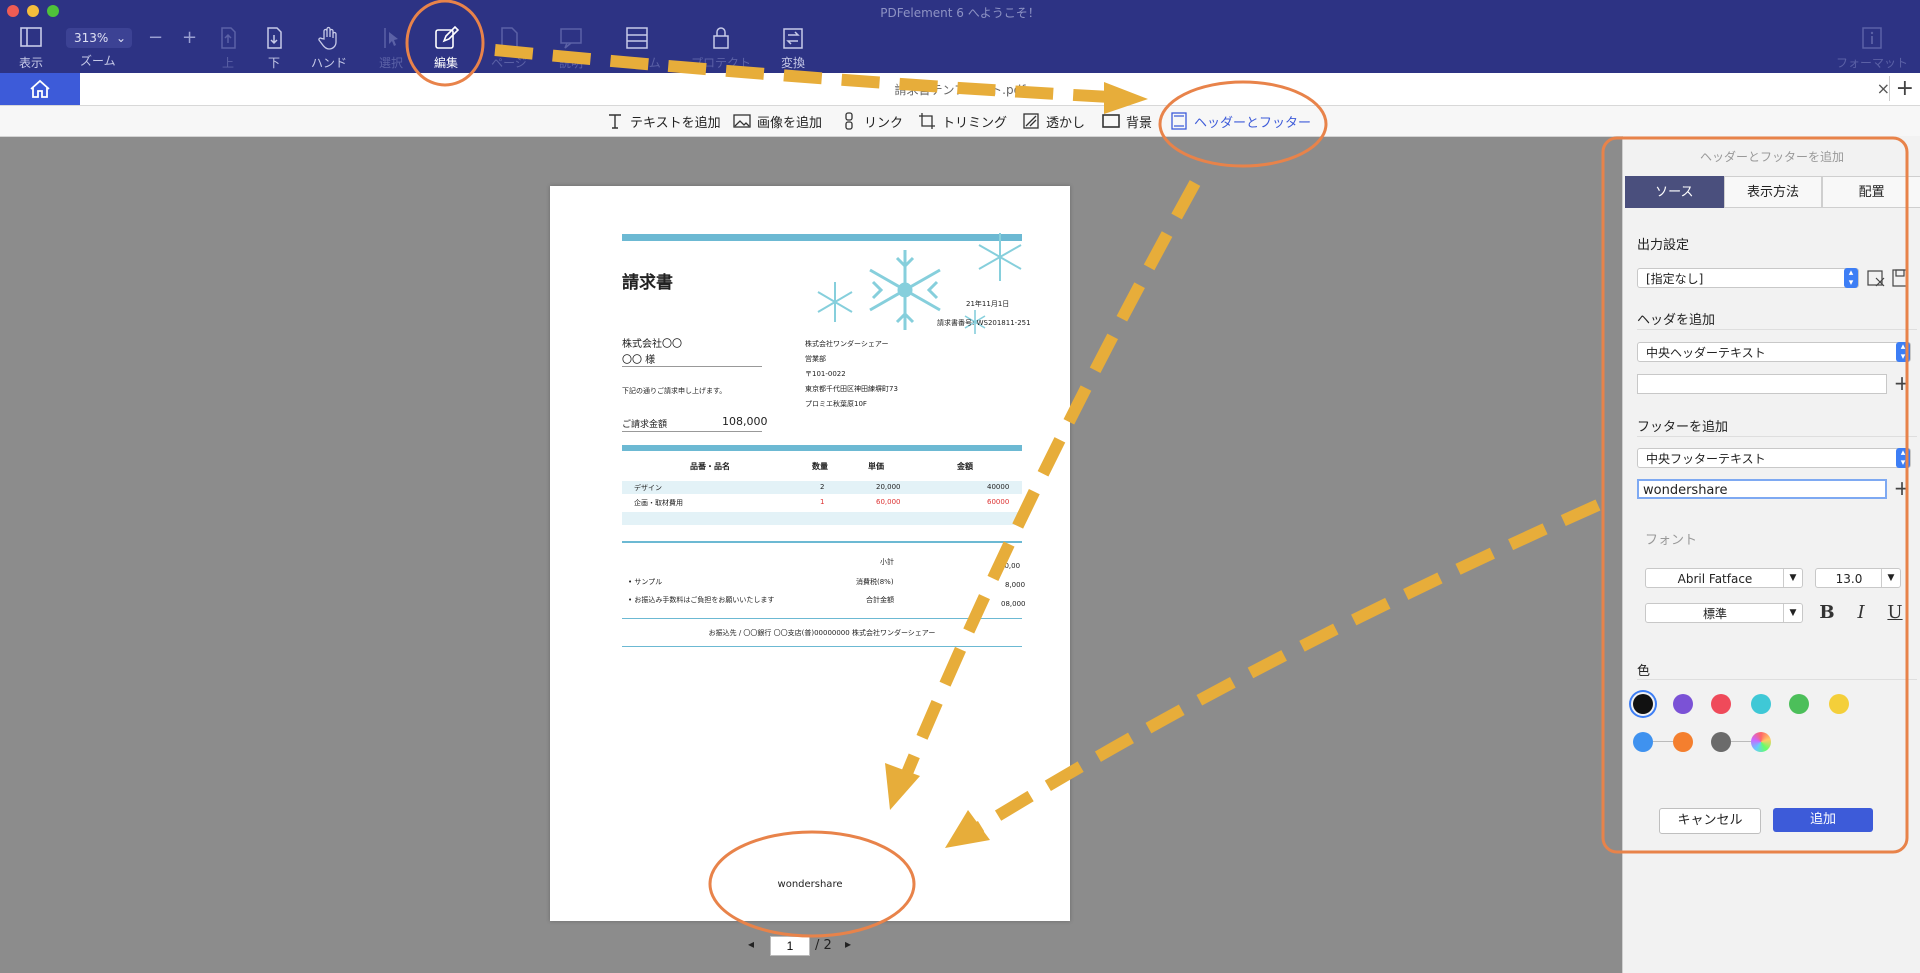 The height and width of the screenshot is (973, 1920). I want to click on zoom-select: 313% ⌄, so click(99, 38).